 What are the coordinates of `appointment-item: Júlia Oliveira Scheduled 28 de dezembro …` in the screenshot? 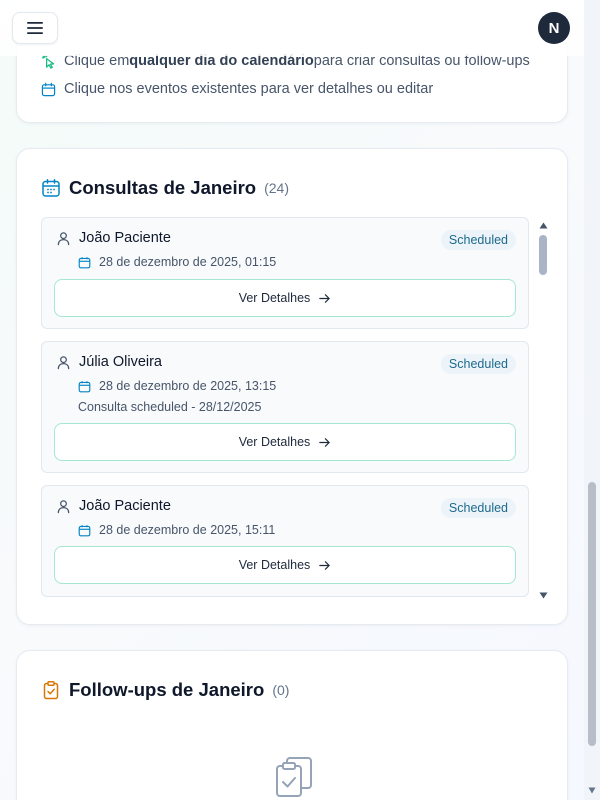 It's located at (285, 407).